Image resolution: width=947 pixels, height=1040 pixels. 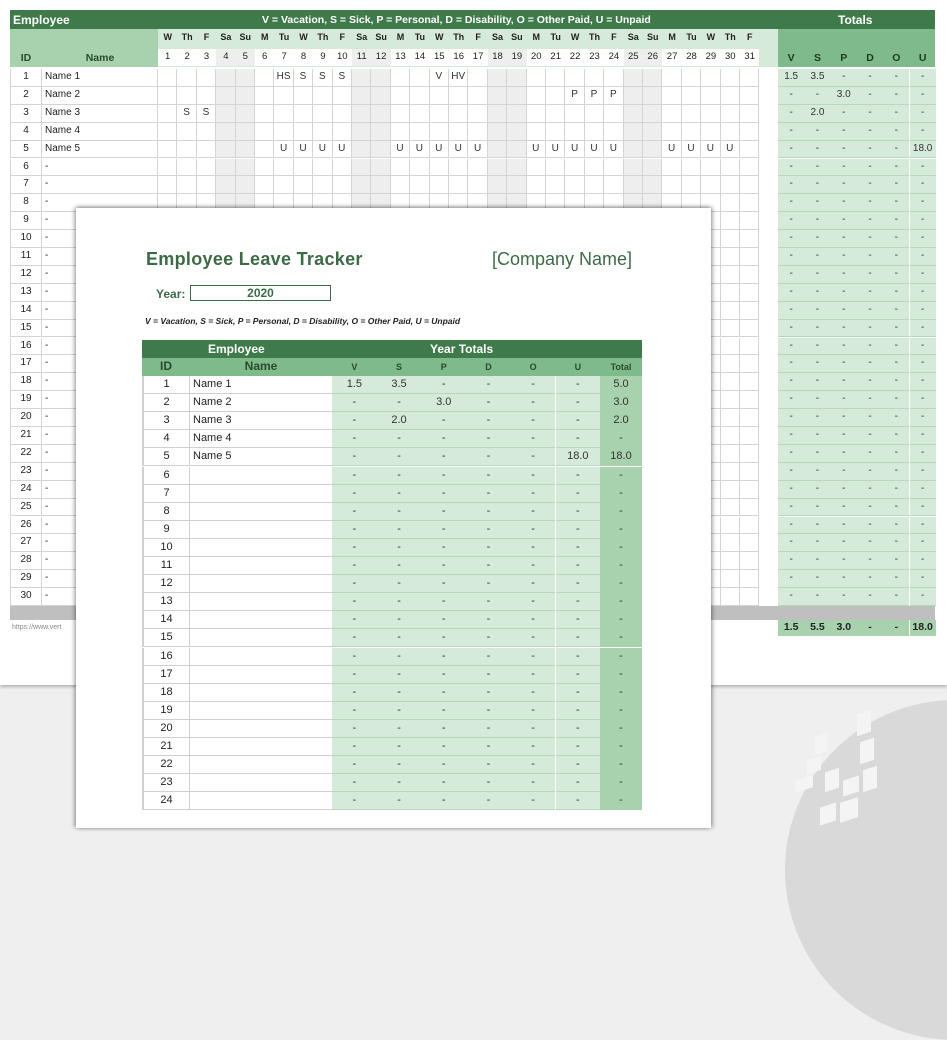 What do you see at coordinates (459, 78) in the screenshot?
I see `day-cell: HV` at bounding box center [459, 78].